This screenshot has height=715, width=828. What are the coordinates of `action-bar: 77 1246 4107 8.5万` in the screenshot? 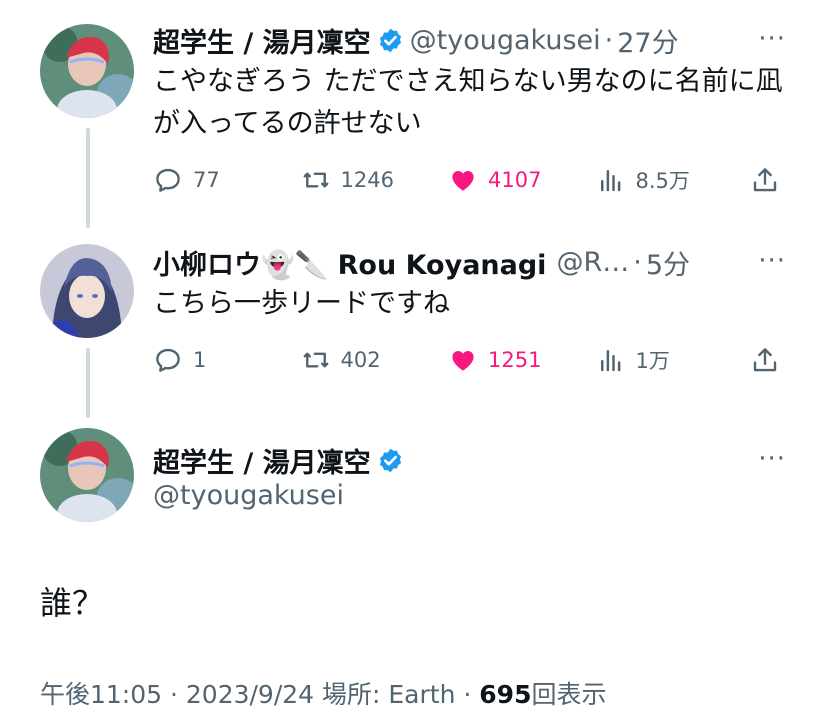 It's located at (471, 180).